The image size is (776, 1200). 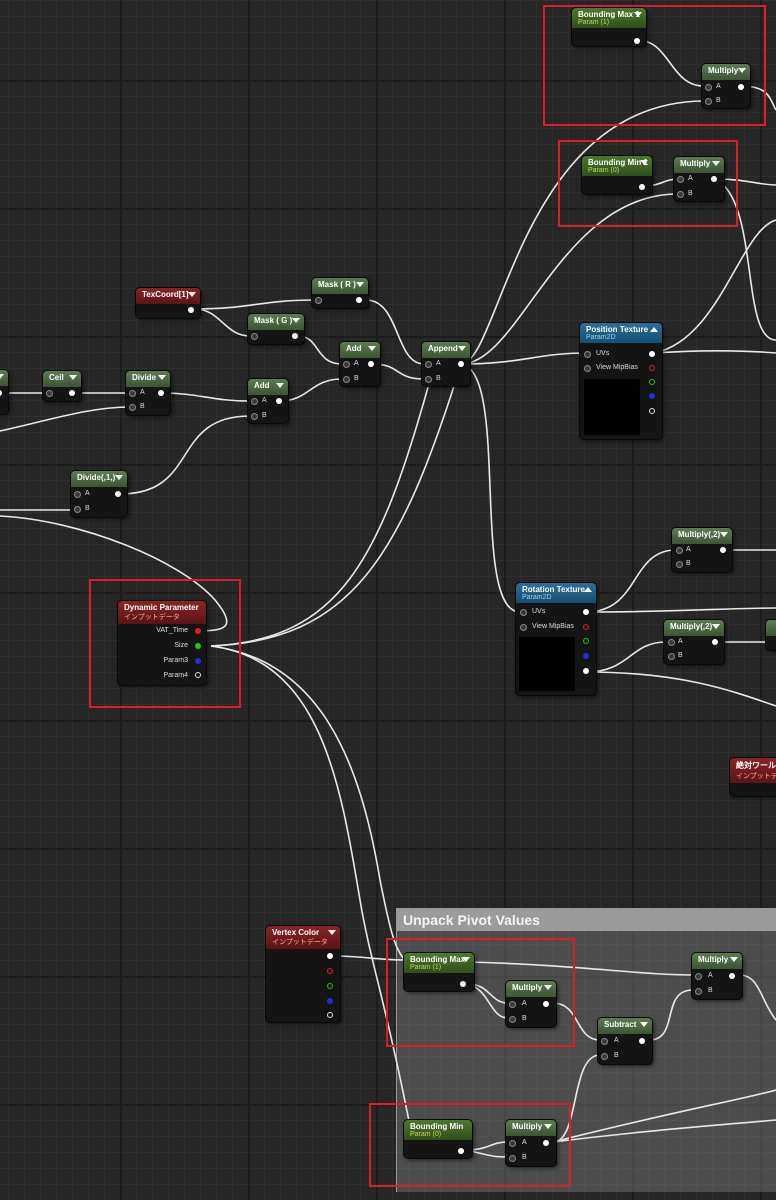 I want to click on node-divide-1: Divide(,1,) A B, so click(x=99, y=494).